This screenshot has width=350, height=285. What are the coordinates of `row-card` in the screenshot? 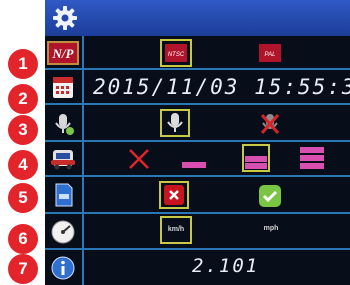 It's located at (197, 194).